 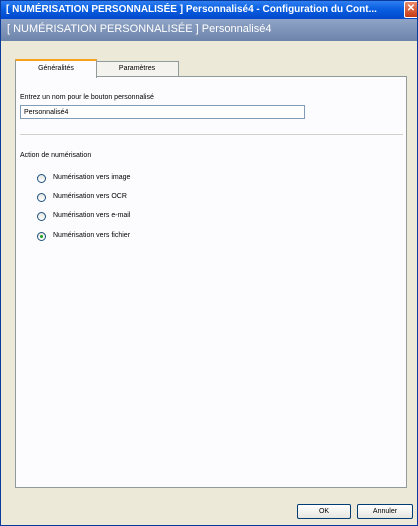 I want to click on cancel-button: Annuler, so click(x=385, y=511).